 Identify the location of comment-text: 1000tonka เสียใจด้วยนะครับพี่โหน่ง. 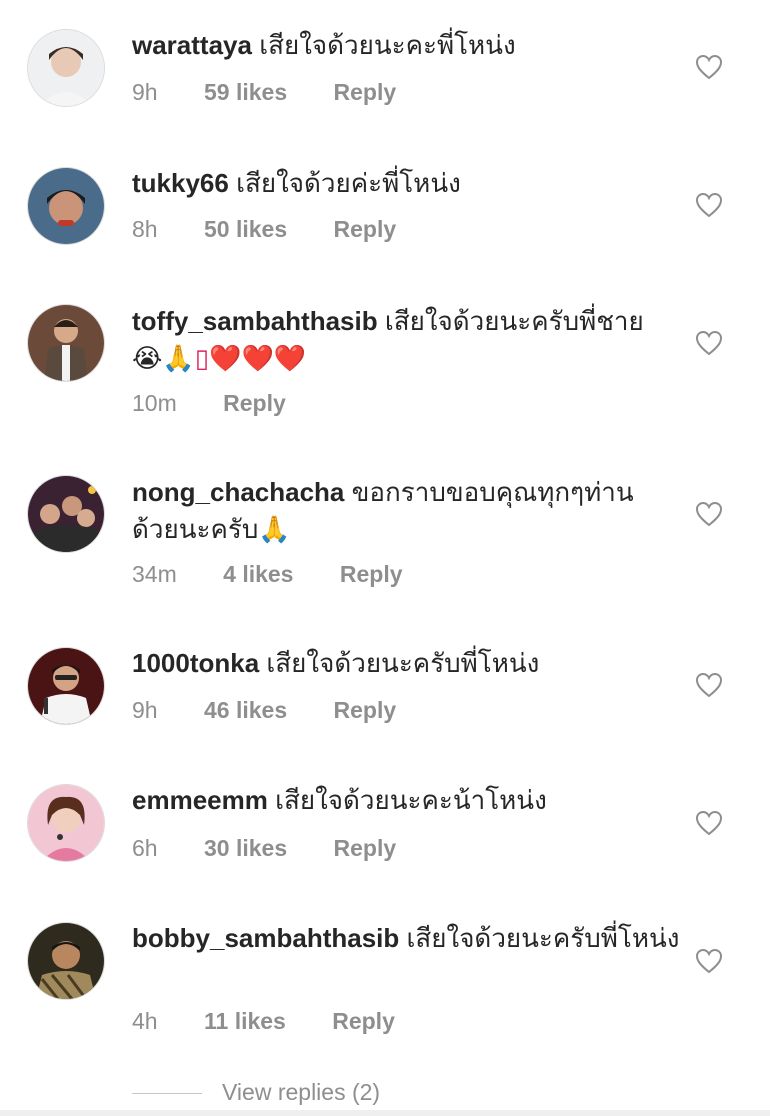
(406, 663).